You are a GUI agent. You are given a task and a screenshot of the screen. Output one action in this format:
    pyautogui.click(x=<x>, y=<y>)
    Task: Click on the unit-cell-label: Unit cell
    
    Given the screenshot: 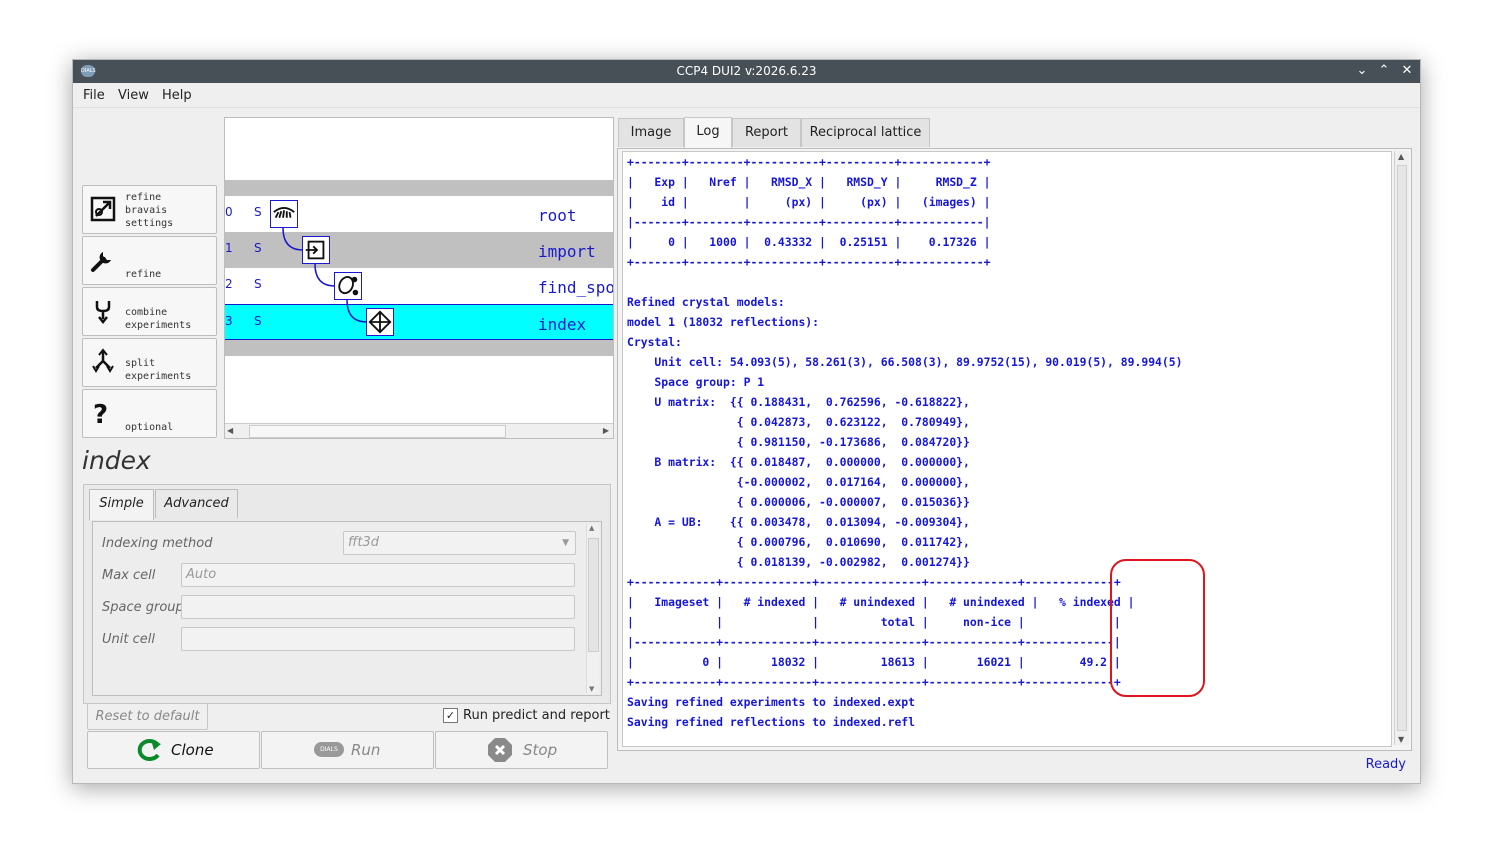 What is the action you would take?
    pyautogui.click(x=128, y=639)
    